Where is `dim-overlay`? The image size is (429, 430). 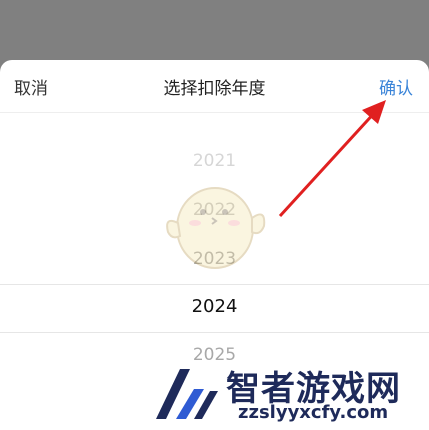 dim-overlay is located at coordinates (214, 30).